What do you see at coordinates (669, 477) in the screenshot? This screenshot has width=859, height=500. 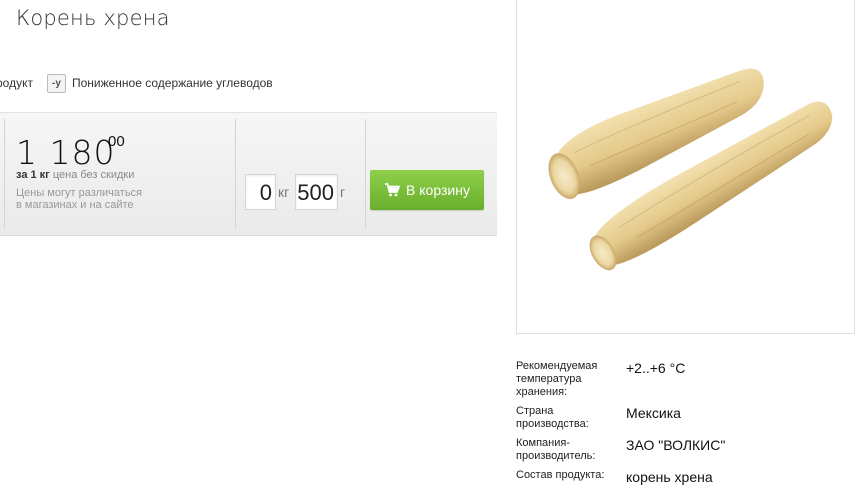 I see `property-value: корень хрена` at bounding box center [669, 477].